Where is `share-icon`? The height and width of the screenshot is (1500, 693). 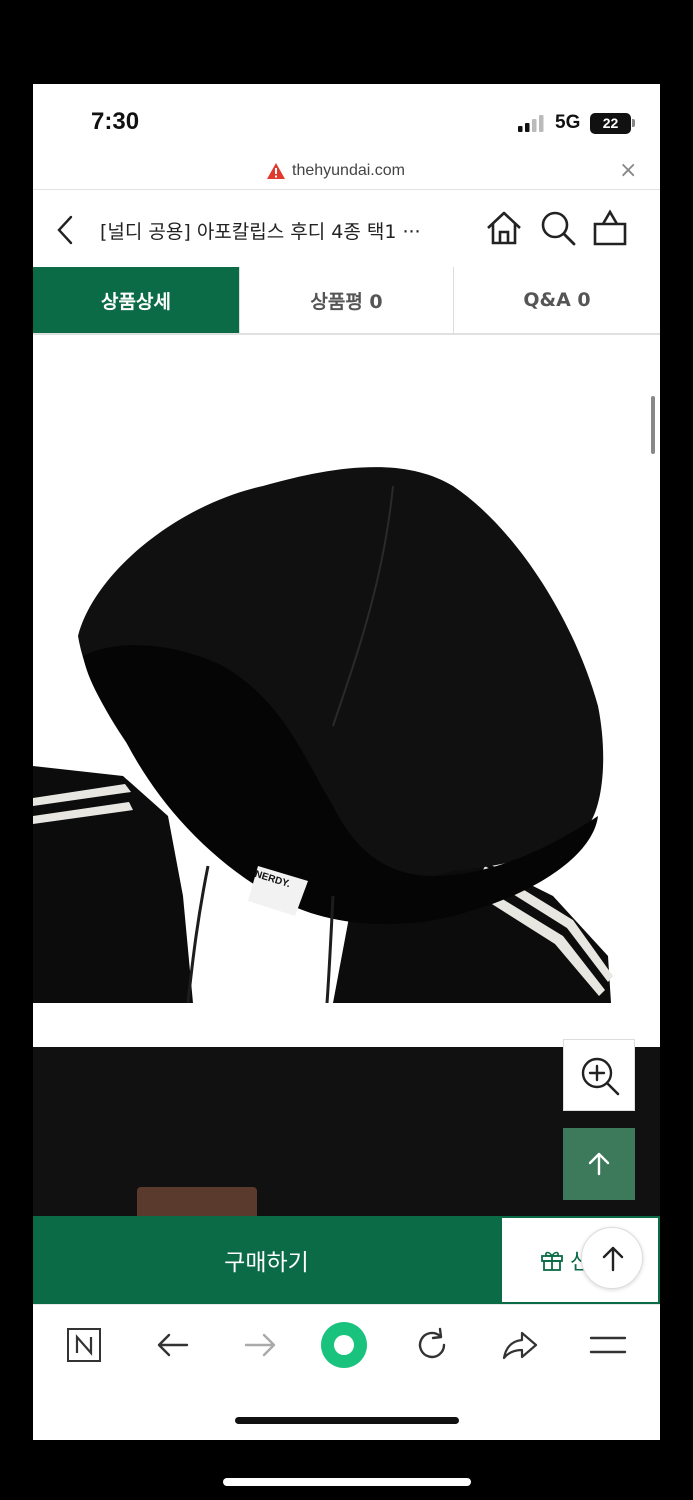 share-icon is located at coordinates (520, 1345).